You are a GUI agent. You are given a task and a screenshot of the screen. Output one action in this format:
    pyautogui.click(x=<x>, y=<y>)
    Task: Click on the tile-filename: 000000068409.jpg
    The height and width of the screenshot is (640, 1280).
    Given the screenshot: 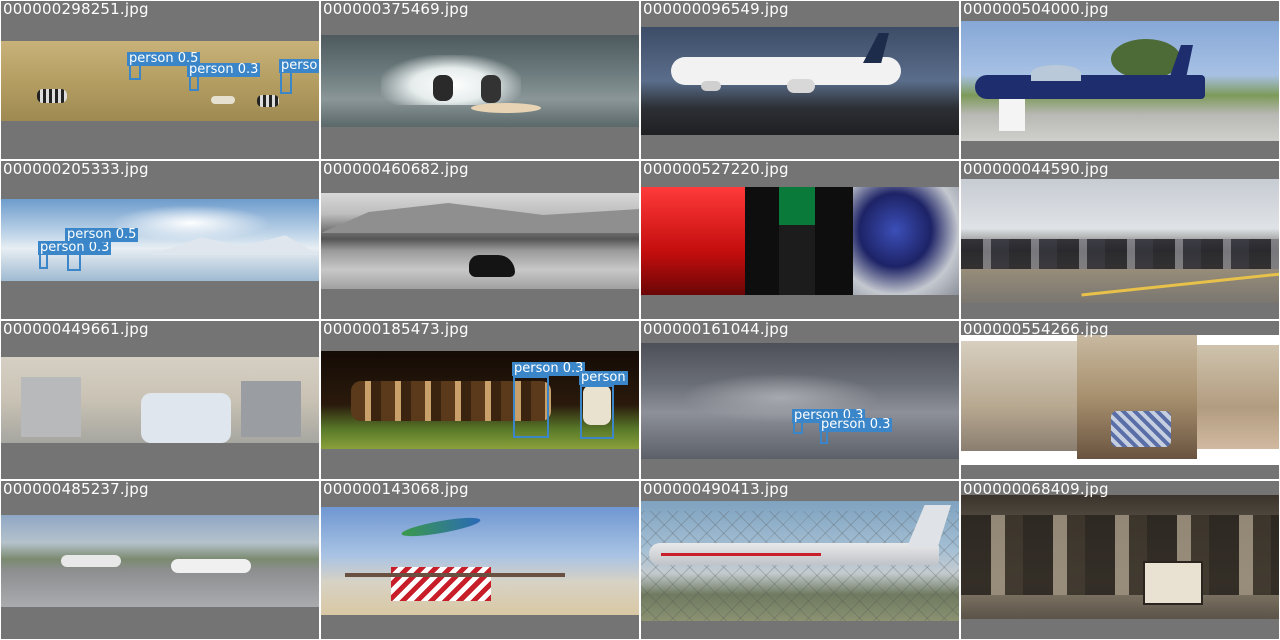 What is the action you would take?
    pyautogui.click(x=1036, y=489)
    